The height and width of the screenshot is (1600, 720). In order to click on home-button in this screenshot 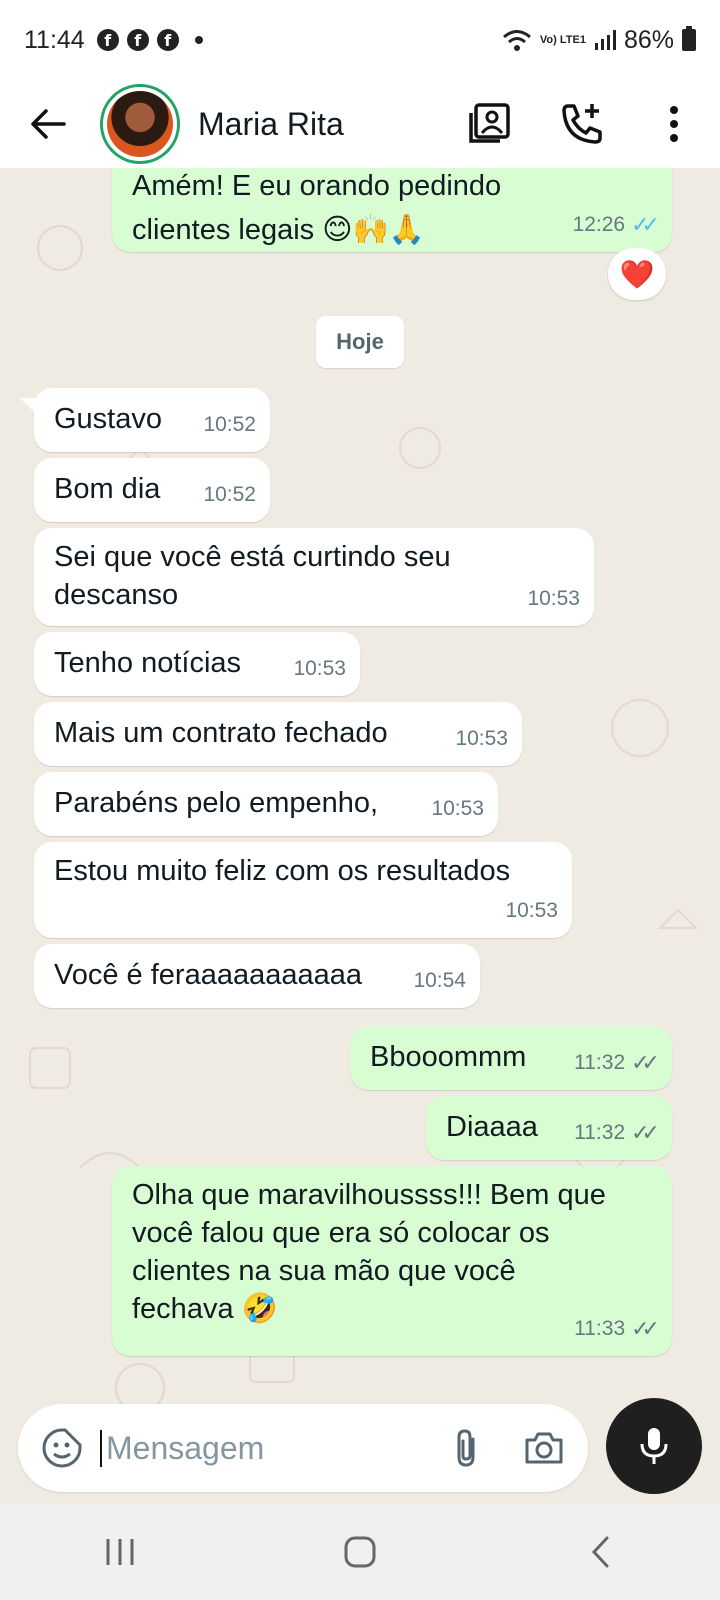, I will do `click(360, 1552)`.